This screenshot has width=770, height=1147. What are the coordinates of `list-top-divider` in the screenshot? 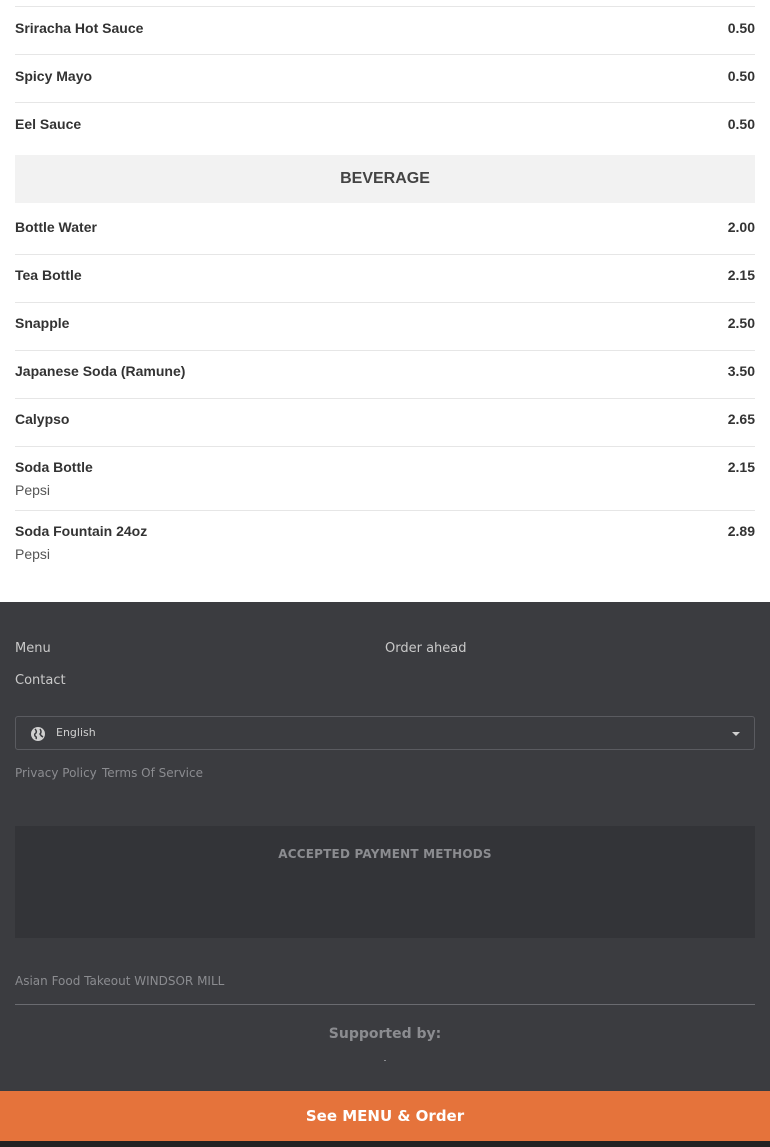 It's located at (385, 3).